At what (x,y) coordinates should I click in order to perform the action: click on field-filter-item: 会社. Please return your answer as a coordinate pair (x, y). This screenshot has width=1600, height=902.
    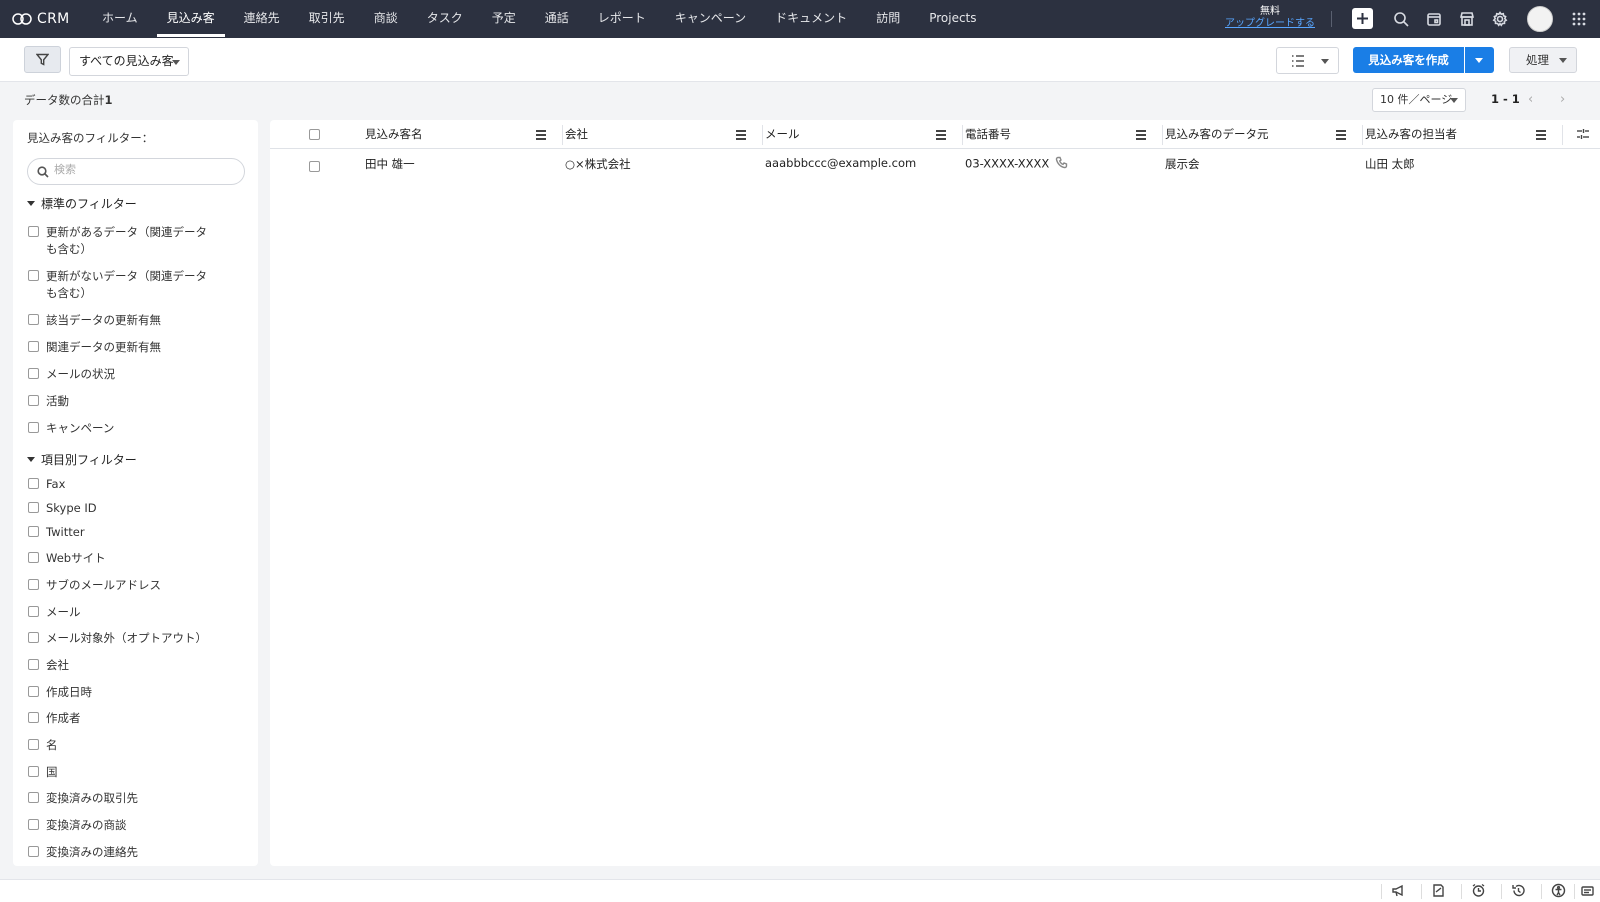
    Looking at the image, I should click on (128, 665).